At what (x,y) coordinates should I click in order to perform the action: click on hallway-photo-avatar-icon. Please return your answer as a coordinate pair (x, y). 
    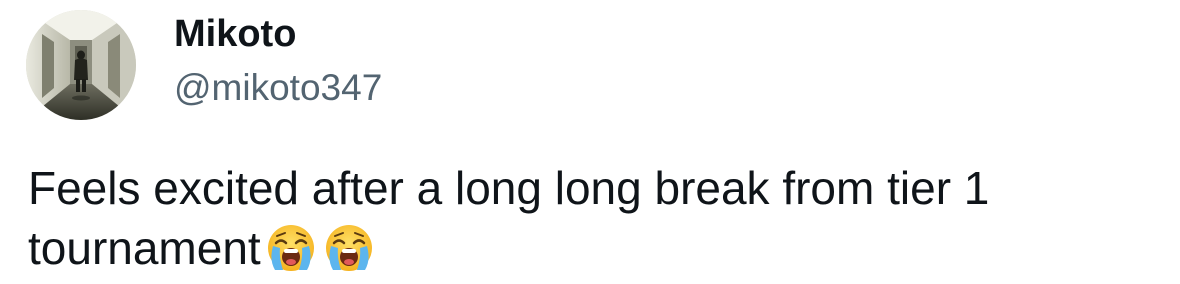
    Looking at the image, I should click on (81, 65).